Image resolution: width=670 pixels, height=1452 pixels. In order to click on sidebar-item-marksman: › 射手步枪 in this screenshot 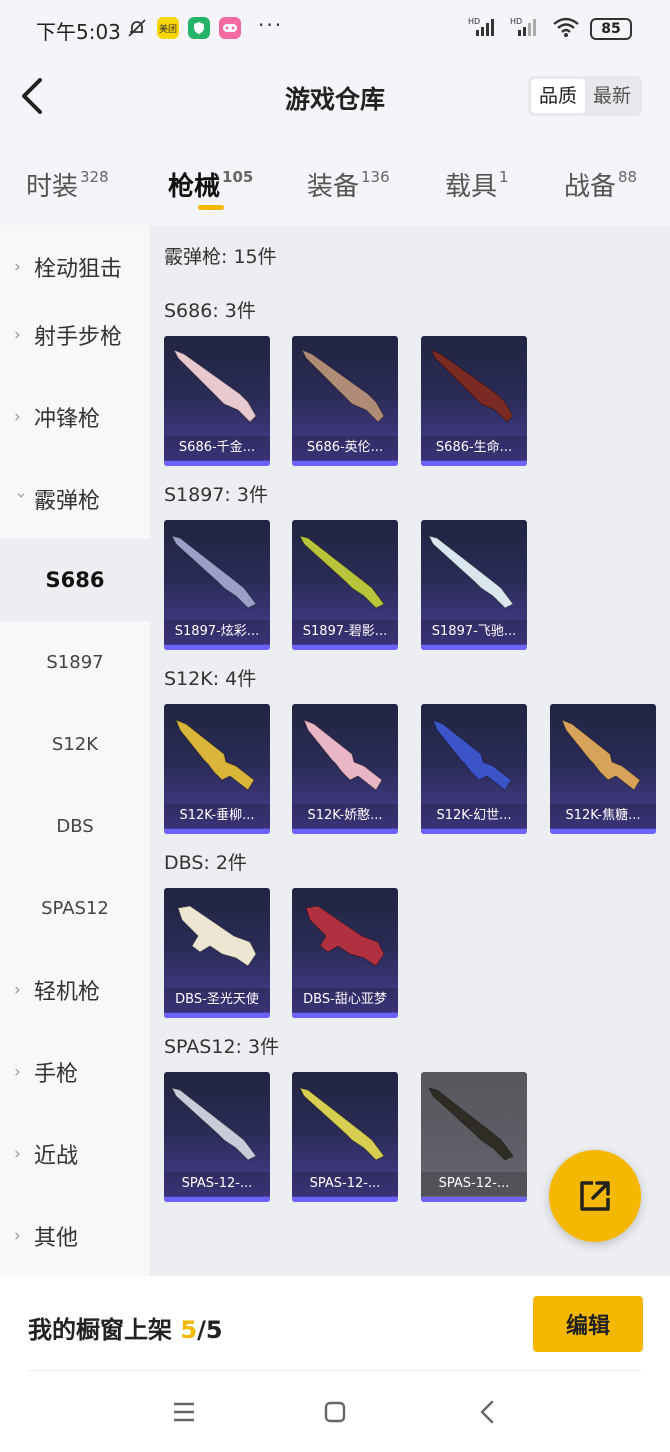, I will do `click(75, 335)`.